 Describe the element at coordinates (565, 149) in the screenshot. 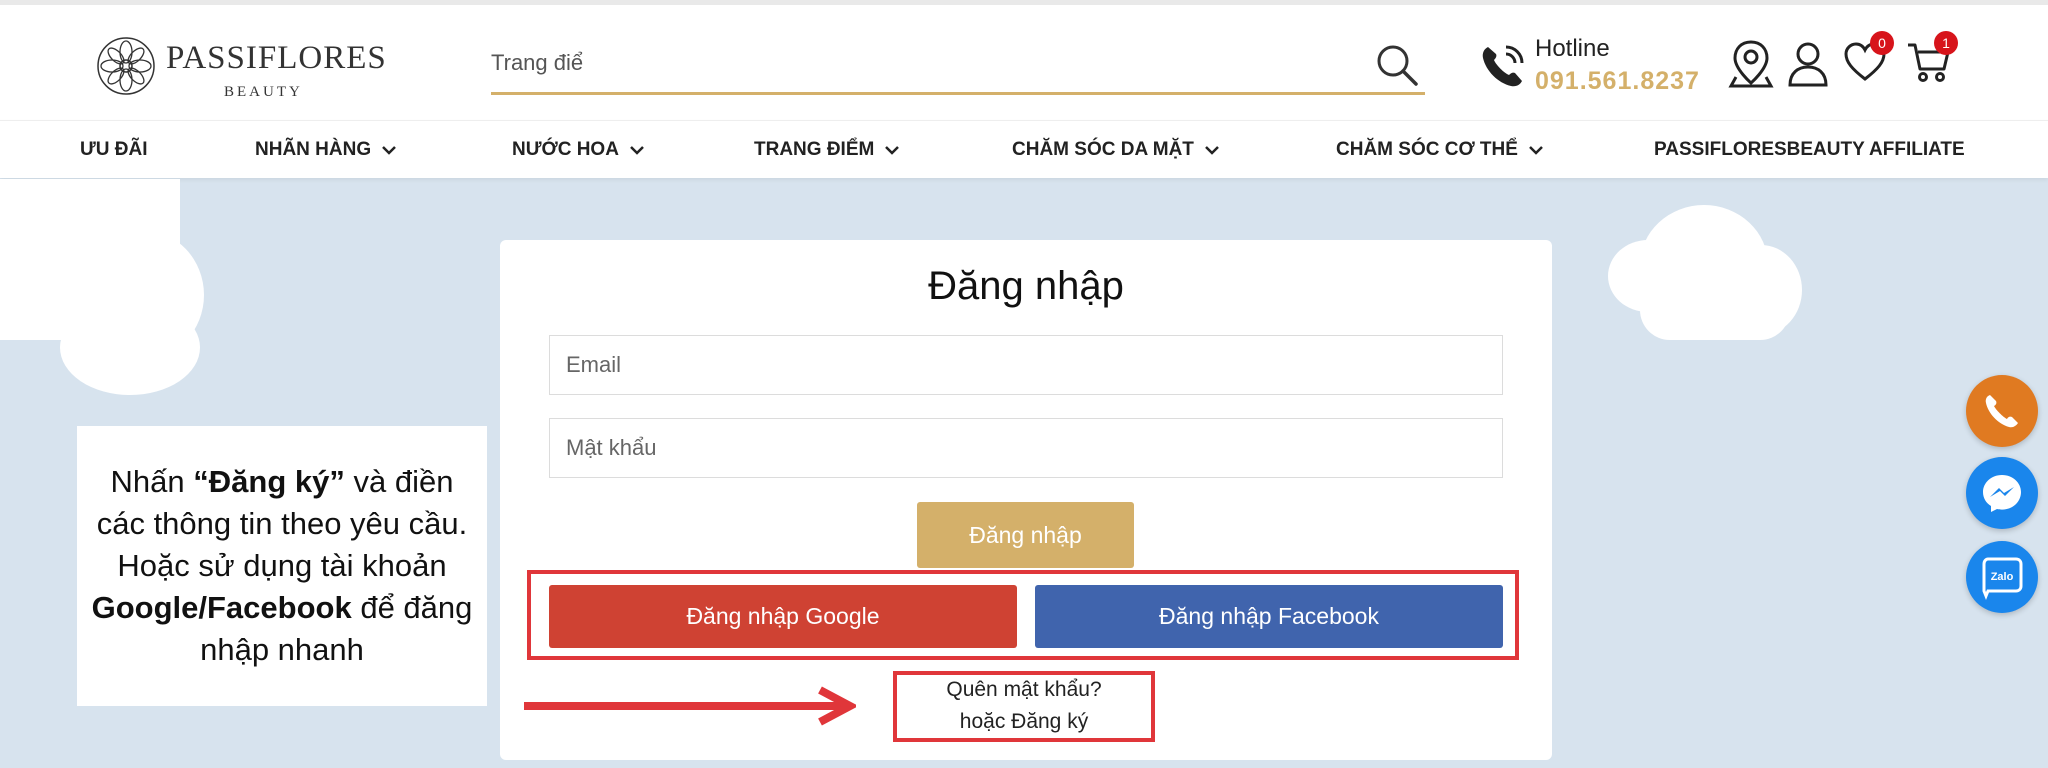

I see `nav-item-label: NƯỚC HOA` at that location.